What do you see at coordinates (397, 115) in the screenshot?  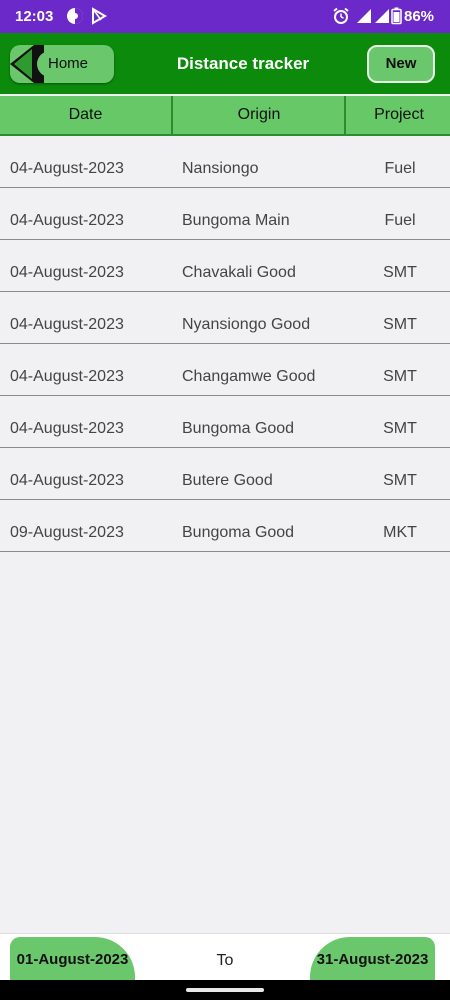 I see `column-header-project: Project` at bounding box center [397, 115].